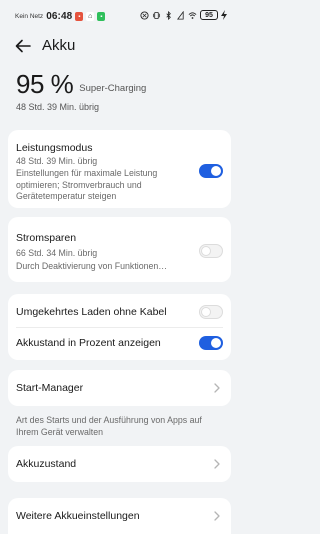  I want to click on notification-app-icon: ▪, so click(79, 16).